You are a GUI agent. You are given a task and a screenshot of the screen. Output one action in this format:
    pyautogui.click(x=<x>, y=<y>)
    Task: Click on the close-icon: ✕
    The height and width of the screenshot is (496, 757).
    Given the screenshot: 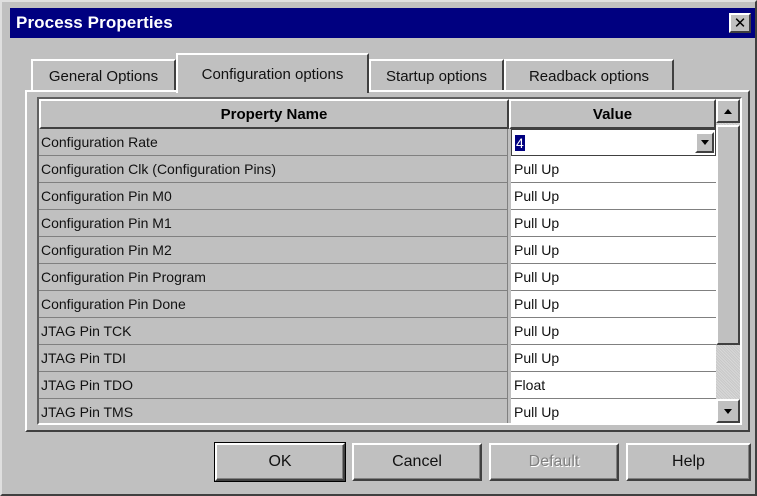 What is the action you would take?
    pyautogui.click(x=740, y=22)
    